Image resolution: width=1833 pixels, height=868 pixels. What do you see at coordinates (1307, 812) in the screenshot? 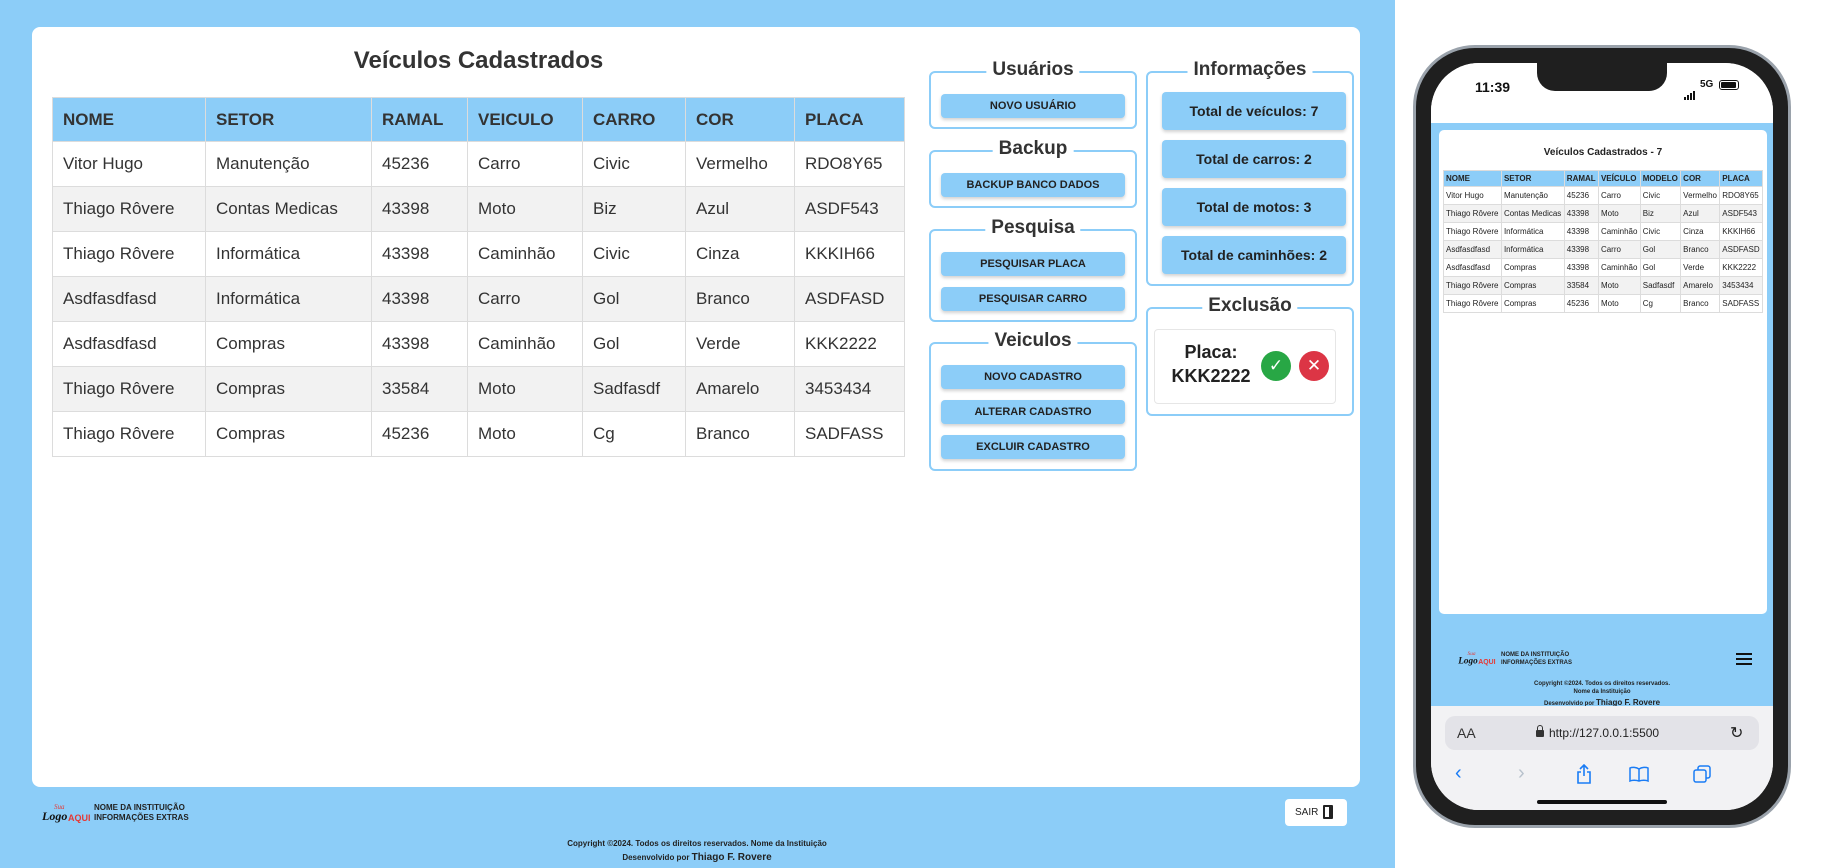
I see `sair-label: SAIR` at bounding box center [1307, 812].